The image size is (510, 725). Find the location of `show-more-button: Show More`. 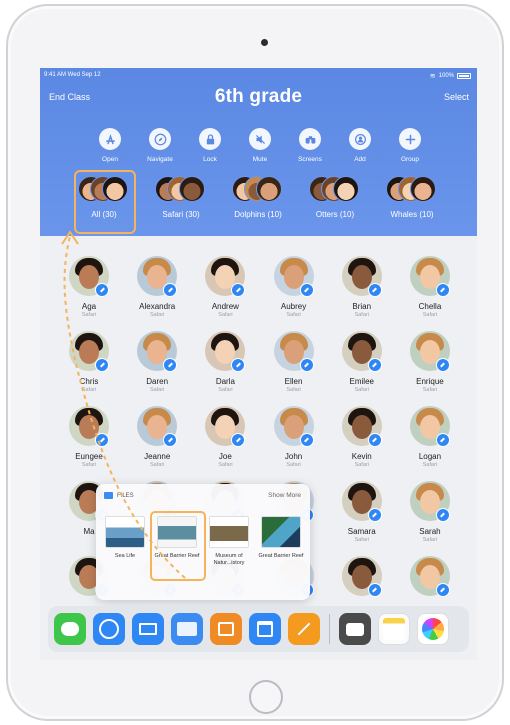

show-more-button: Show More is located at coordinates (284, 495).